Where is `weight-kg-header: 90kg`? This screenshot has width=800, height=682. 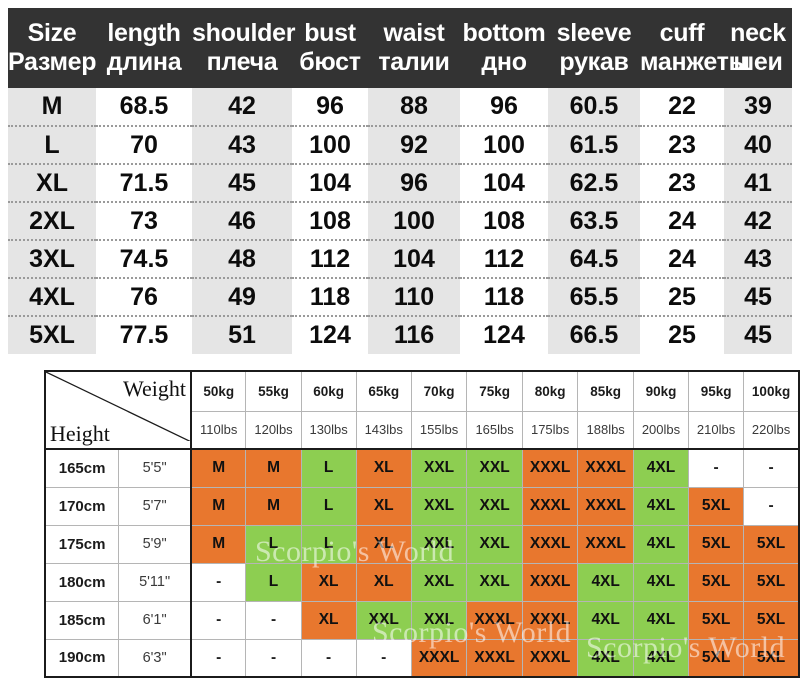 weight-kg-header: 90kg is located at coordinates (661, 391).